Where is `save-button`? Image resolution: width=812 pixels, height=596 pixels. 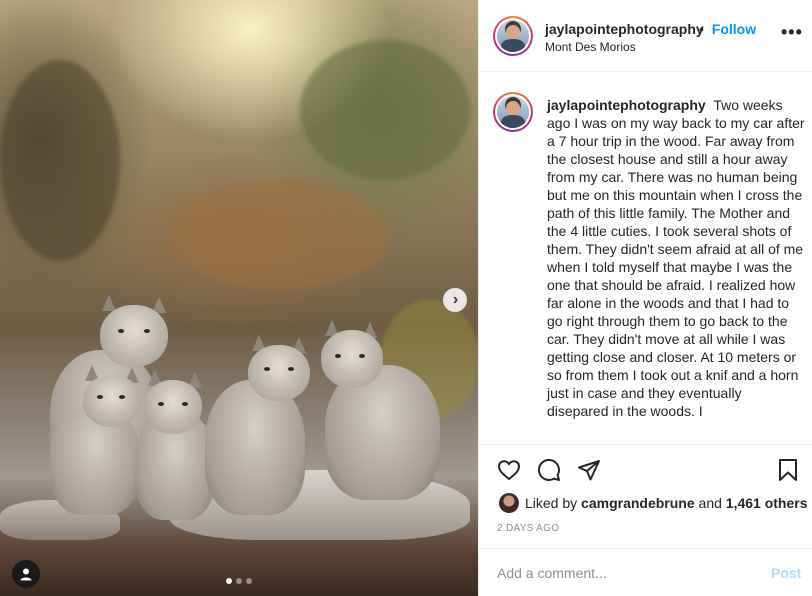 save-button is located at coordinates (788, 470).